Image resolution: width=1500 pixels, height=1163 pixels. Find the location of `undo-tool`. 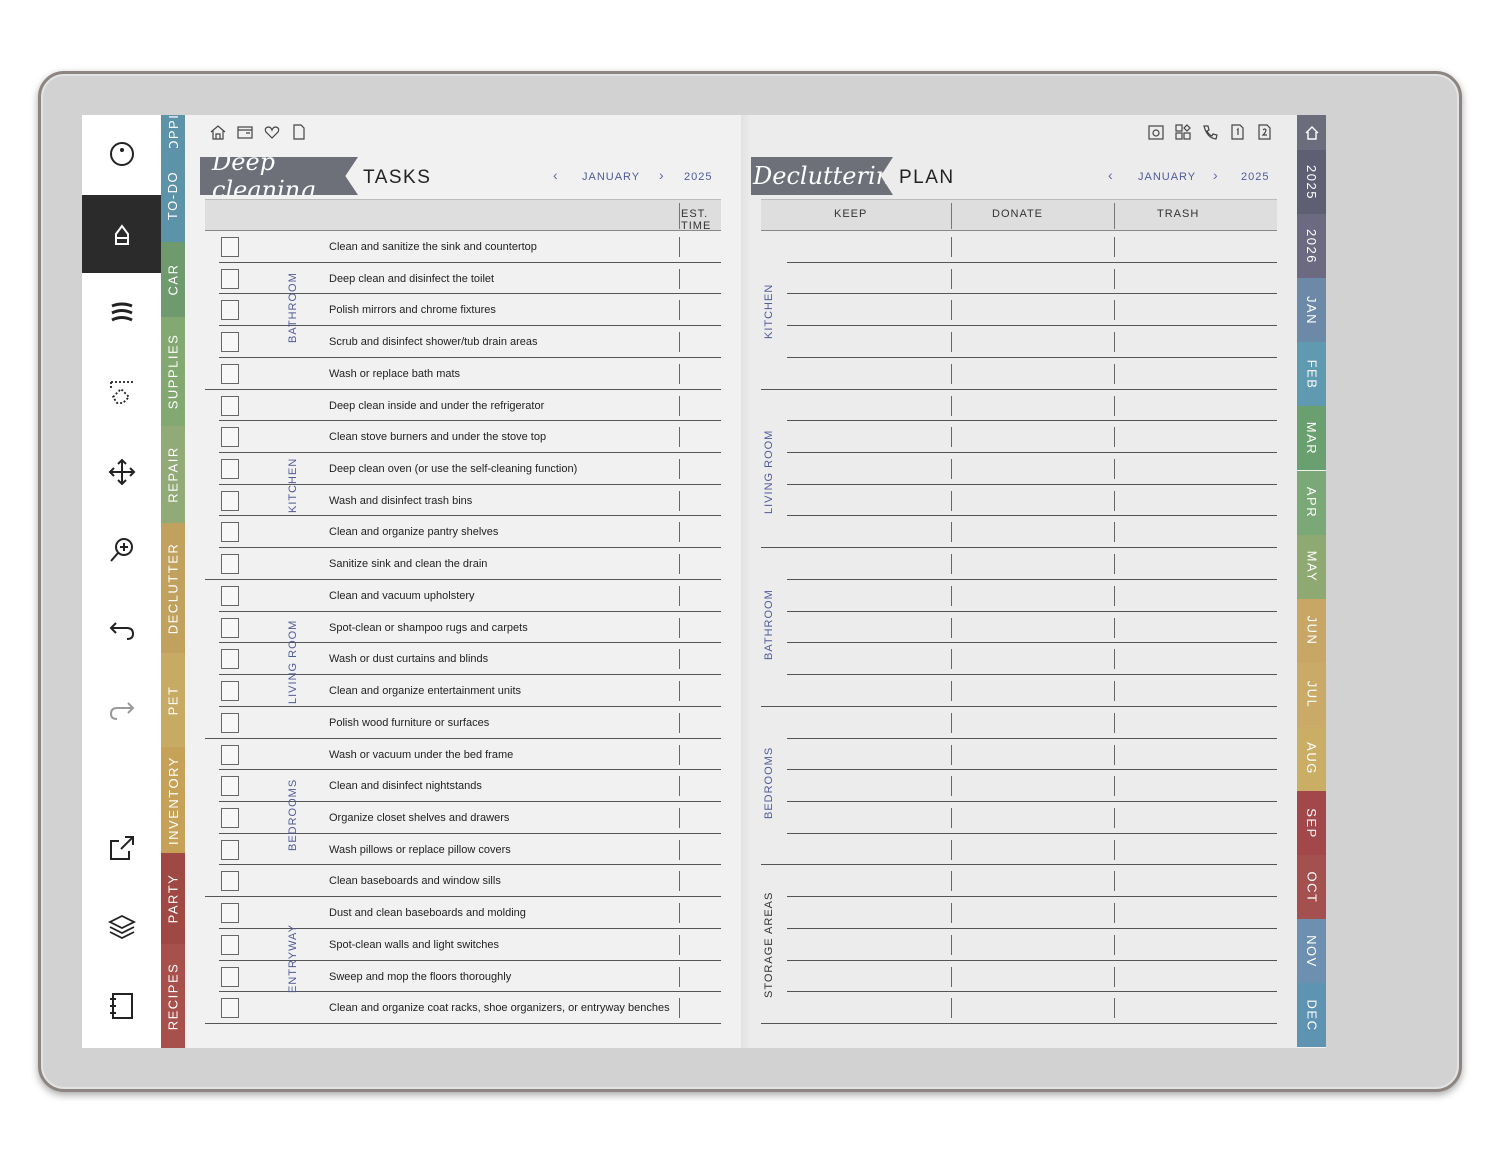

undo-tool is located at coordinates (121, 630).